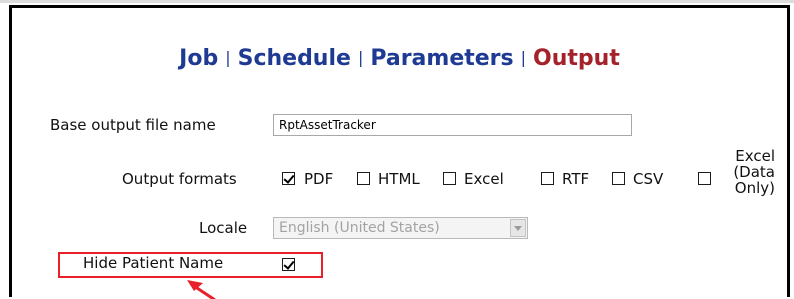  I want to click on tab-schedule: Schedule, so click(294, 58).